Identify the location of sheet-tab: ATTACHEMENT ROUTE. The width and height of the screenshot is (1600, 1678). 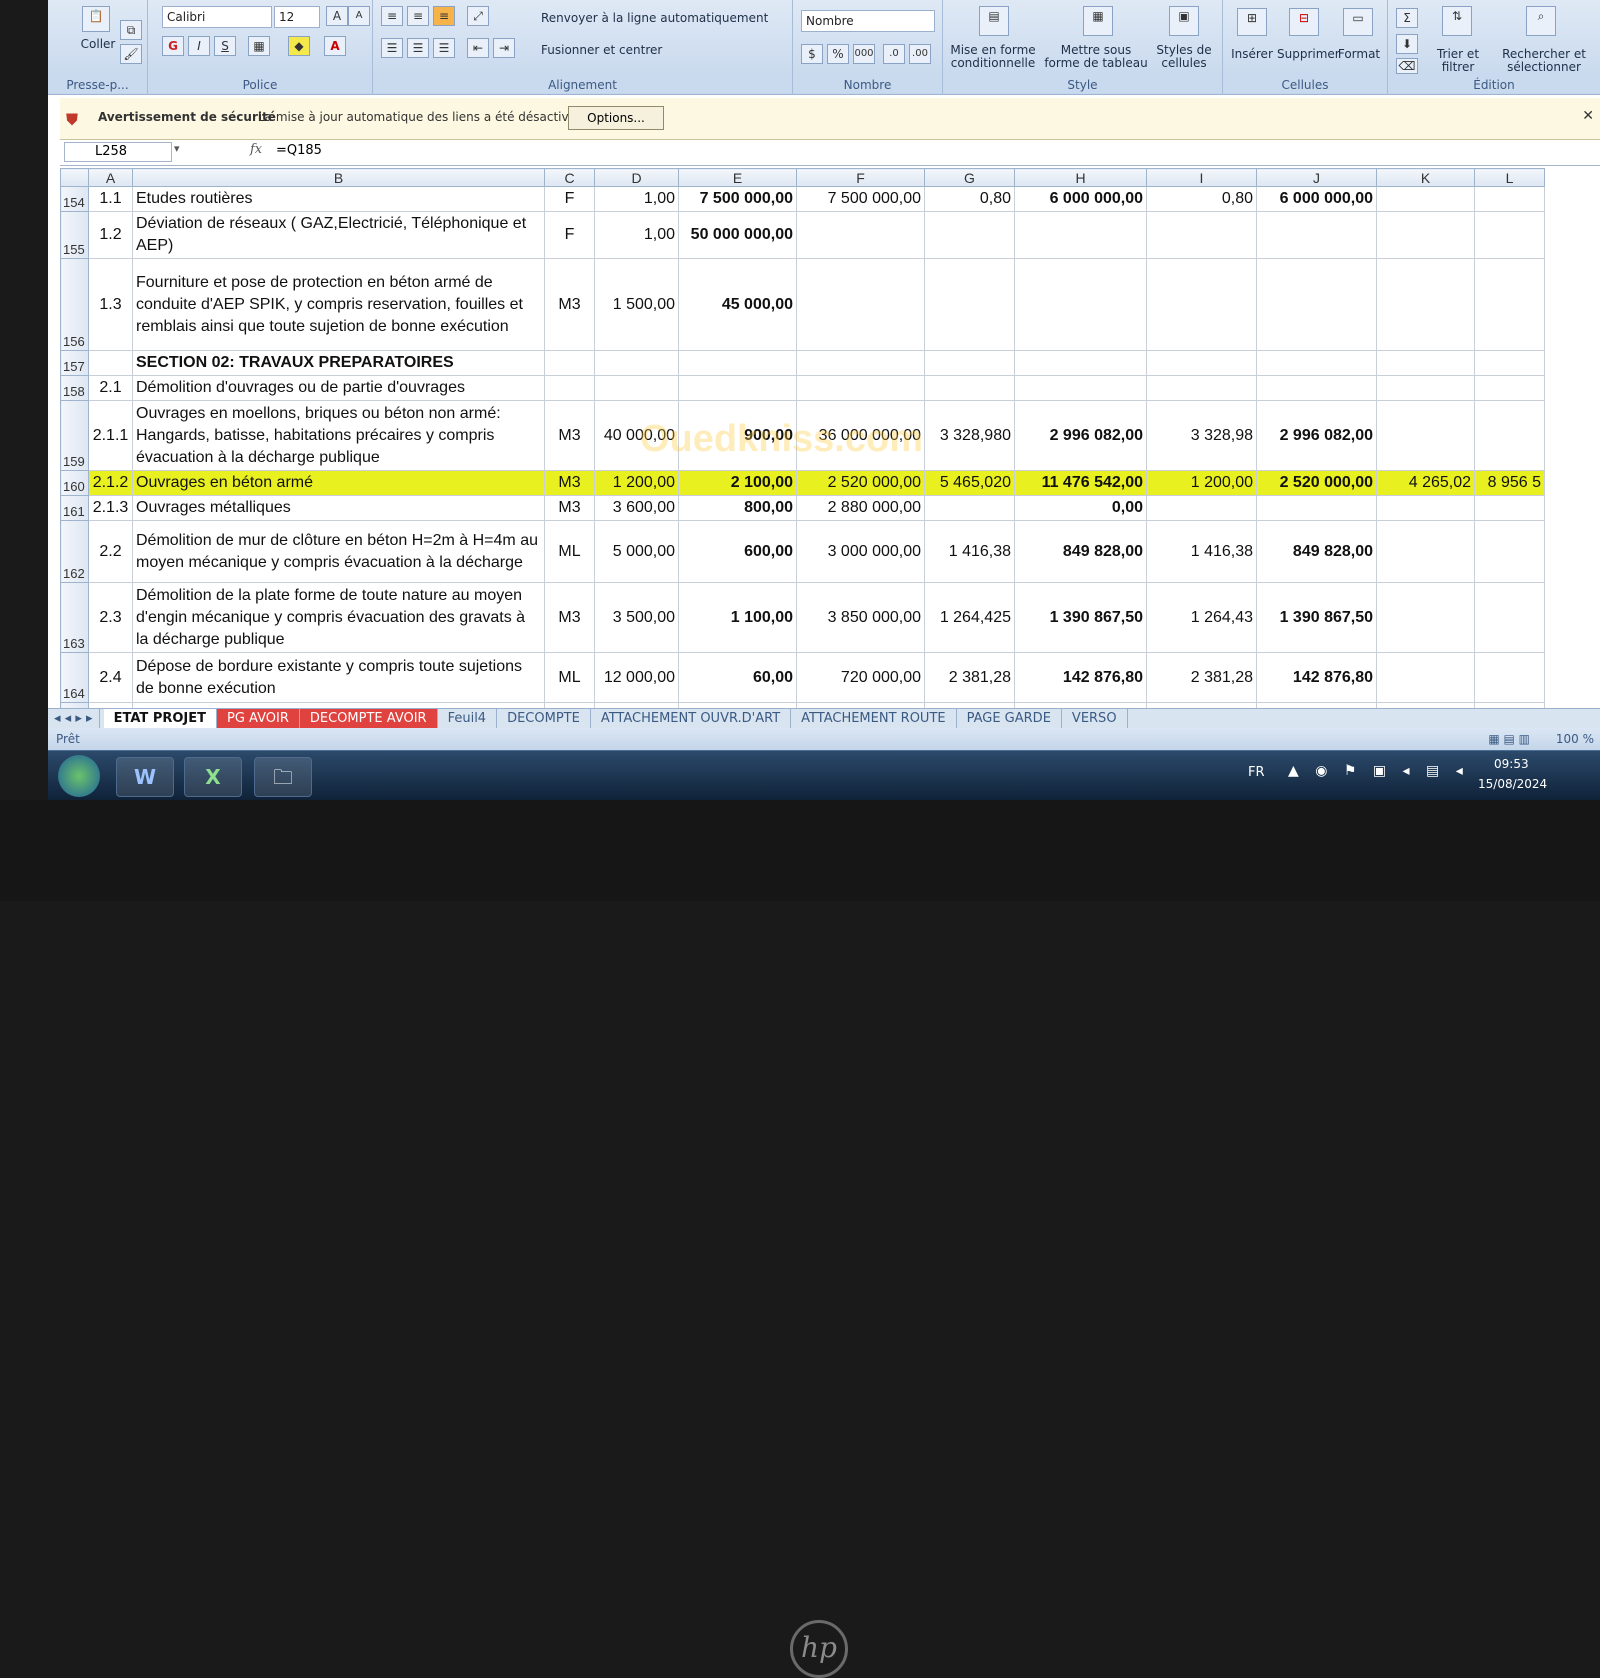
(874, 718).